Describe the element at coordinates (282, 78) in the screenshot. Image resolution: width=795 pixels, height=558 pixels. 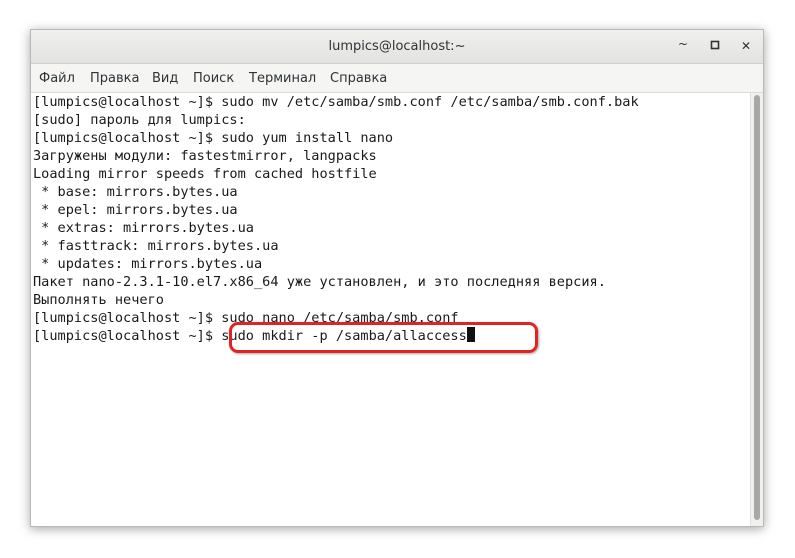
I see `menu-terminal: Терминал` at that location.